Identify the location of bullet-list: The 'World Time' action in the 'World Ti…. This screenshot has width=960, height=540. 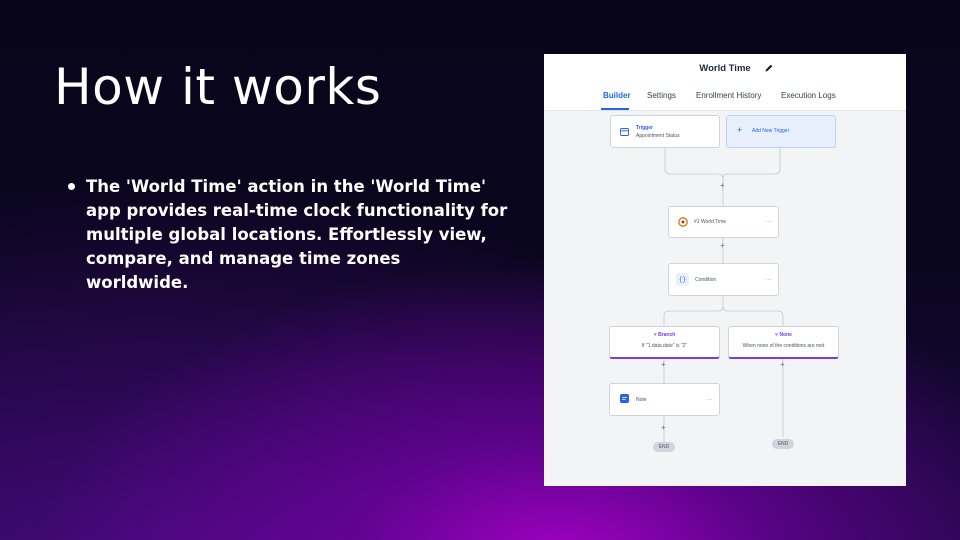
(288, 235).